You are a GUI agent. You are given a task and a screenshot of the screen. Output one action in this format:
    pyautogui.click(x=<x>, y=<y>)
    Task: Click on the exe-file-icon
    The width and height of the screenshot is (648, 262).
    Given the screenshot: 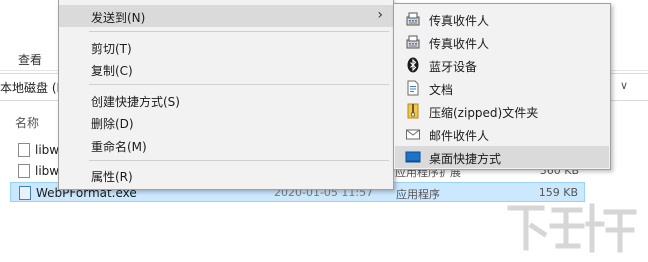 What is the action you would take?
    pyautogui.click(x=25, y=193)
    